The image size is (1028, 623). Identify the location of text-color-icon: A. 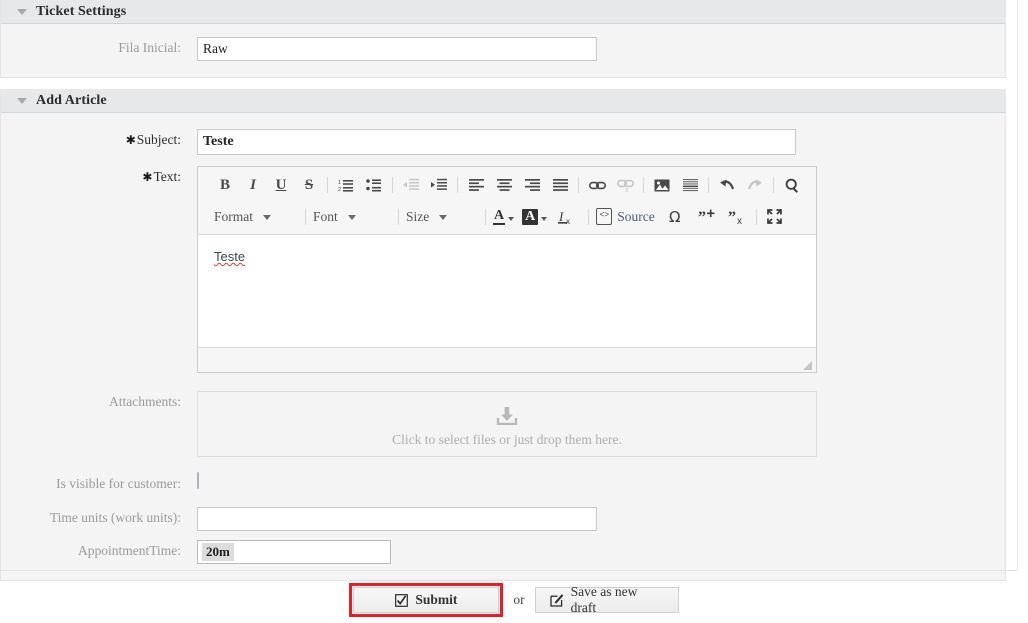
(504, 216).